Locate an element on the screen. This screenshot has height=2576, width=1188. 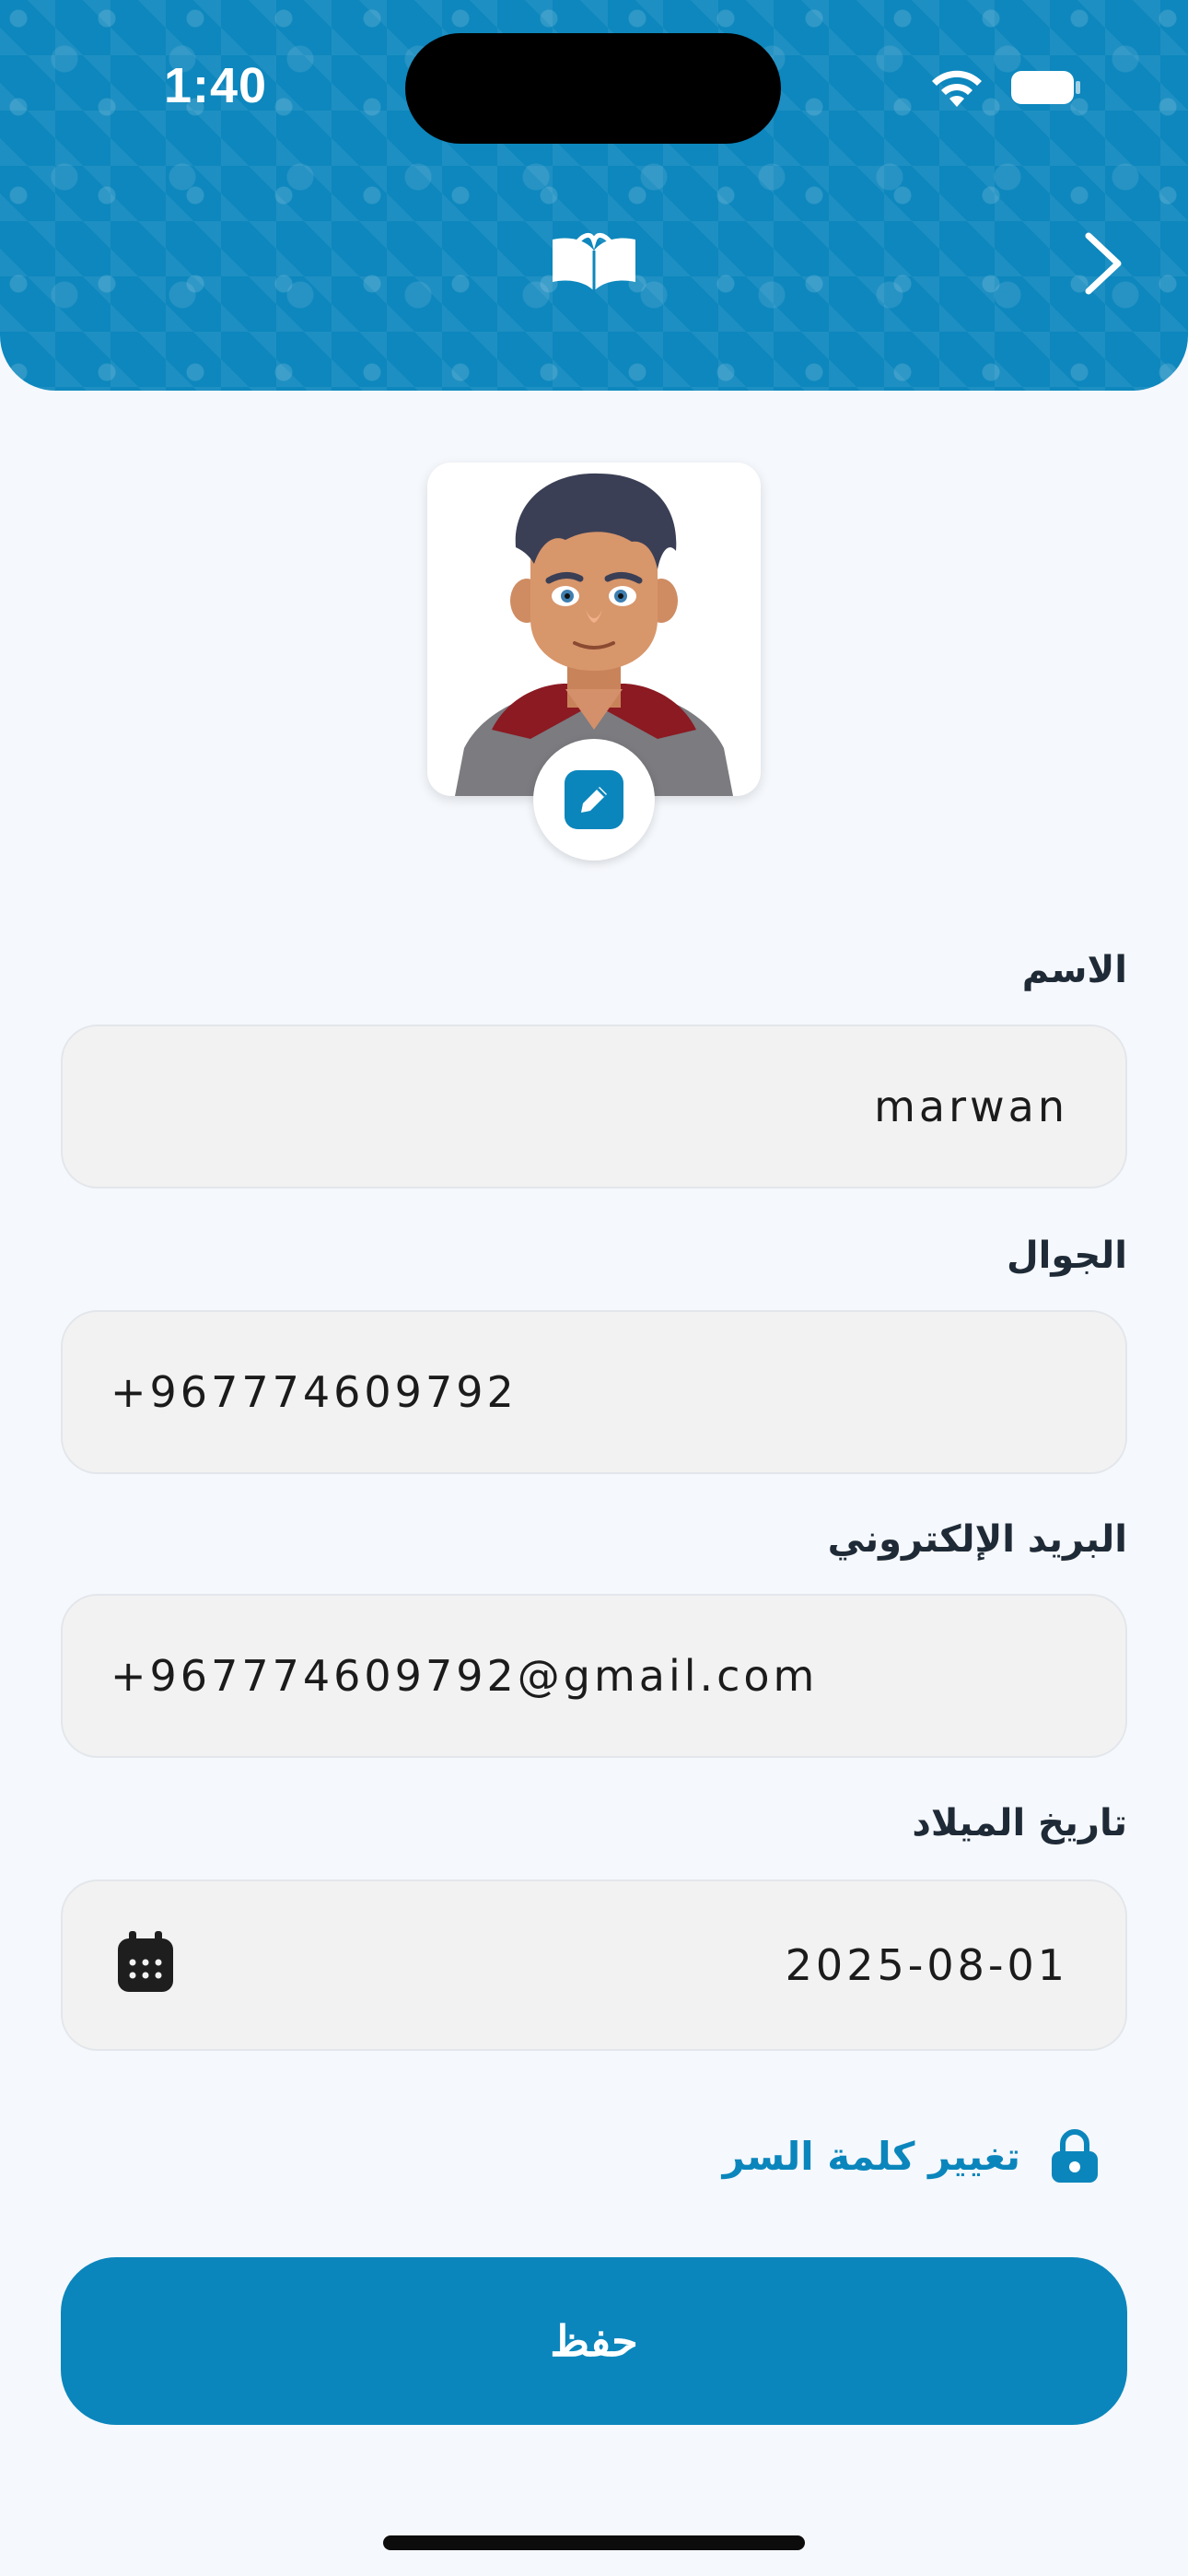
birthdate-value: 2025-08-01 is located at coordinates (926, 1965).